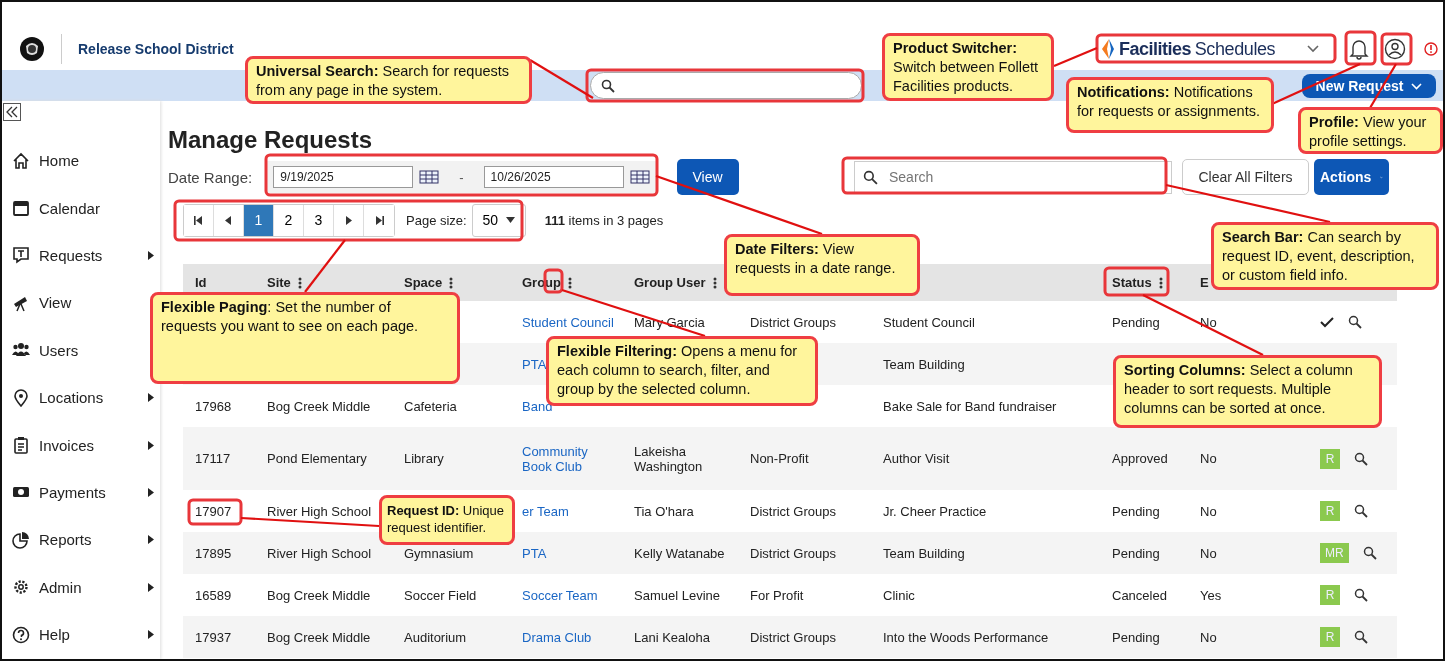 This screenshot has height=661, width=1445. I want to click on group-link: Drama Club, so click(557, 637).